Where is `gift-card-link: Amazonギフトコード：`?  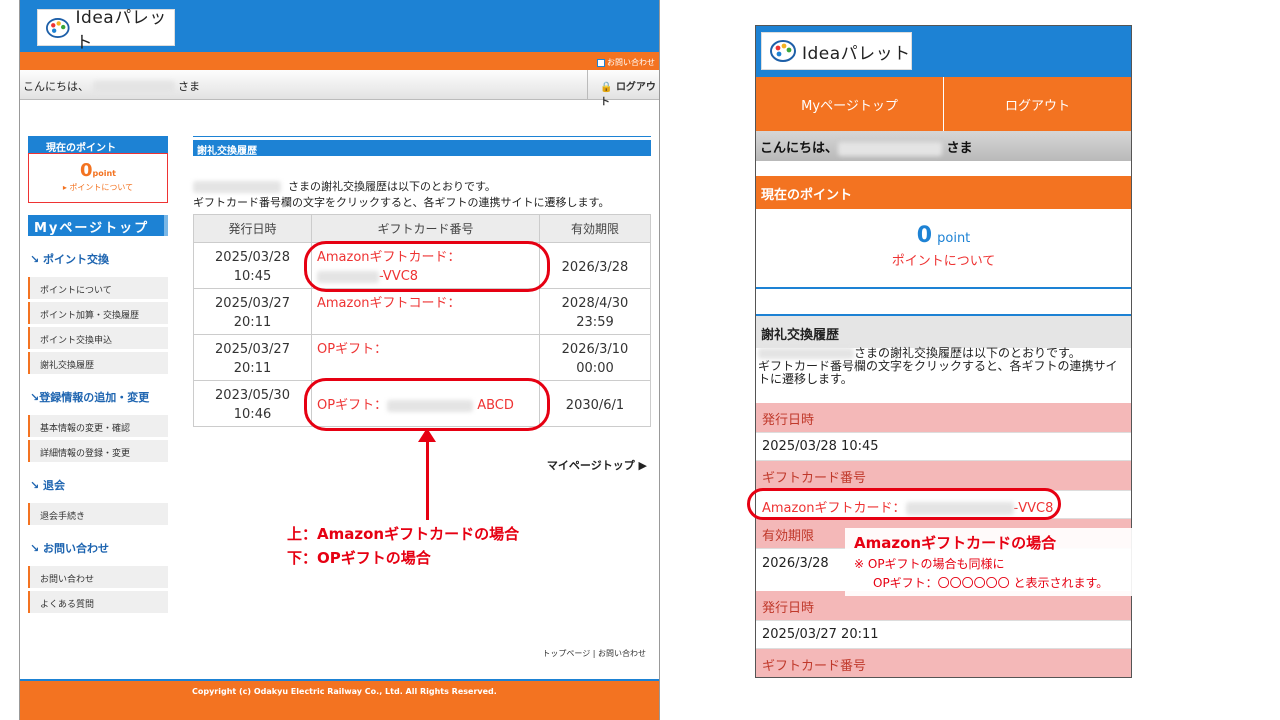
gift-card-link: Amazonギフトコード： is located at coordinates (425, 311).